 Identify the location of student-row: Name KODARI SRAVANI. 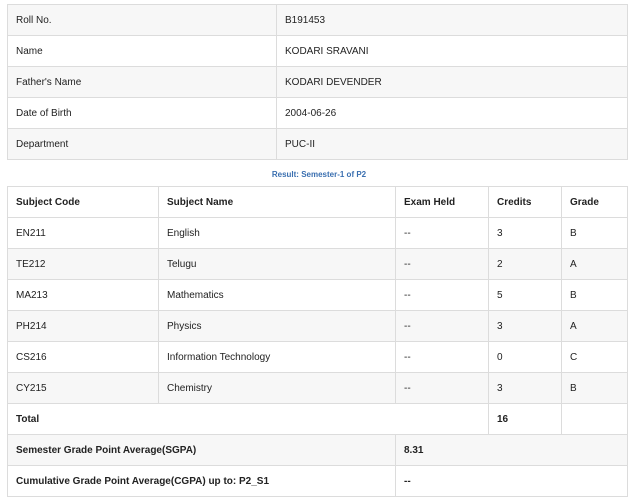
(317, 51).